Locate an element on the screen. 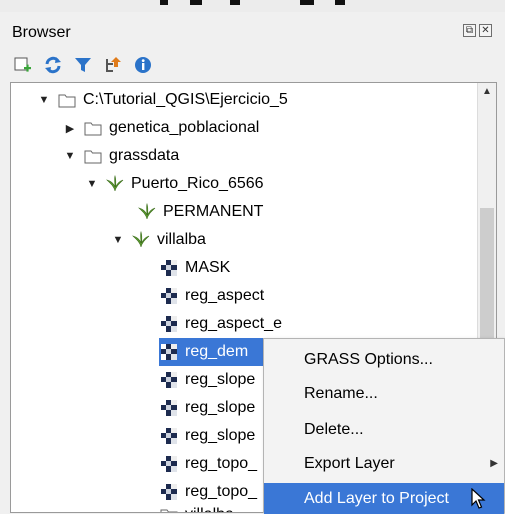 The width and height of the screenshot is (505, 514). tree-item-reg-slope-3: reg_slope is located at coordinates (207, 436).